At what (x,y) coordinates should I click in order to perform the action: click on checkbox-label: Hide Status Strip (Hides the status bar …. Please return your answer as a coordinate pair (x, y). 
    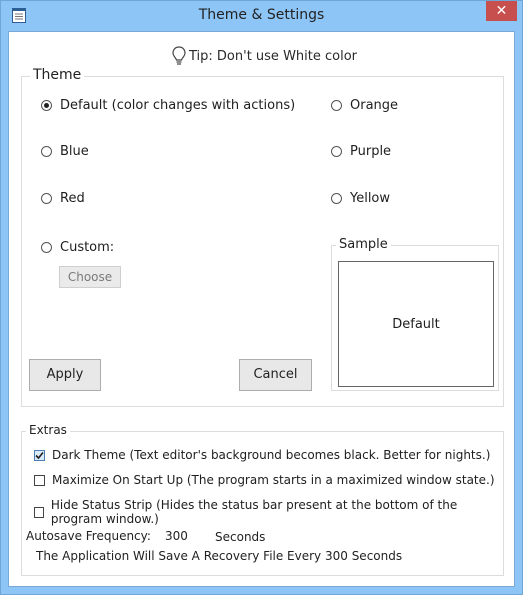
    Looking at the image, I should click on (254, 512).